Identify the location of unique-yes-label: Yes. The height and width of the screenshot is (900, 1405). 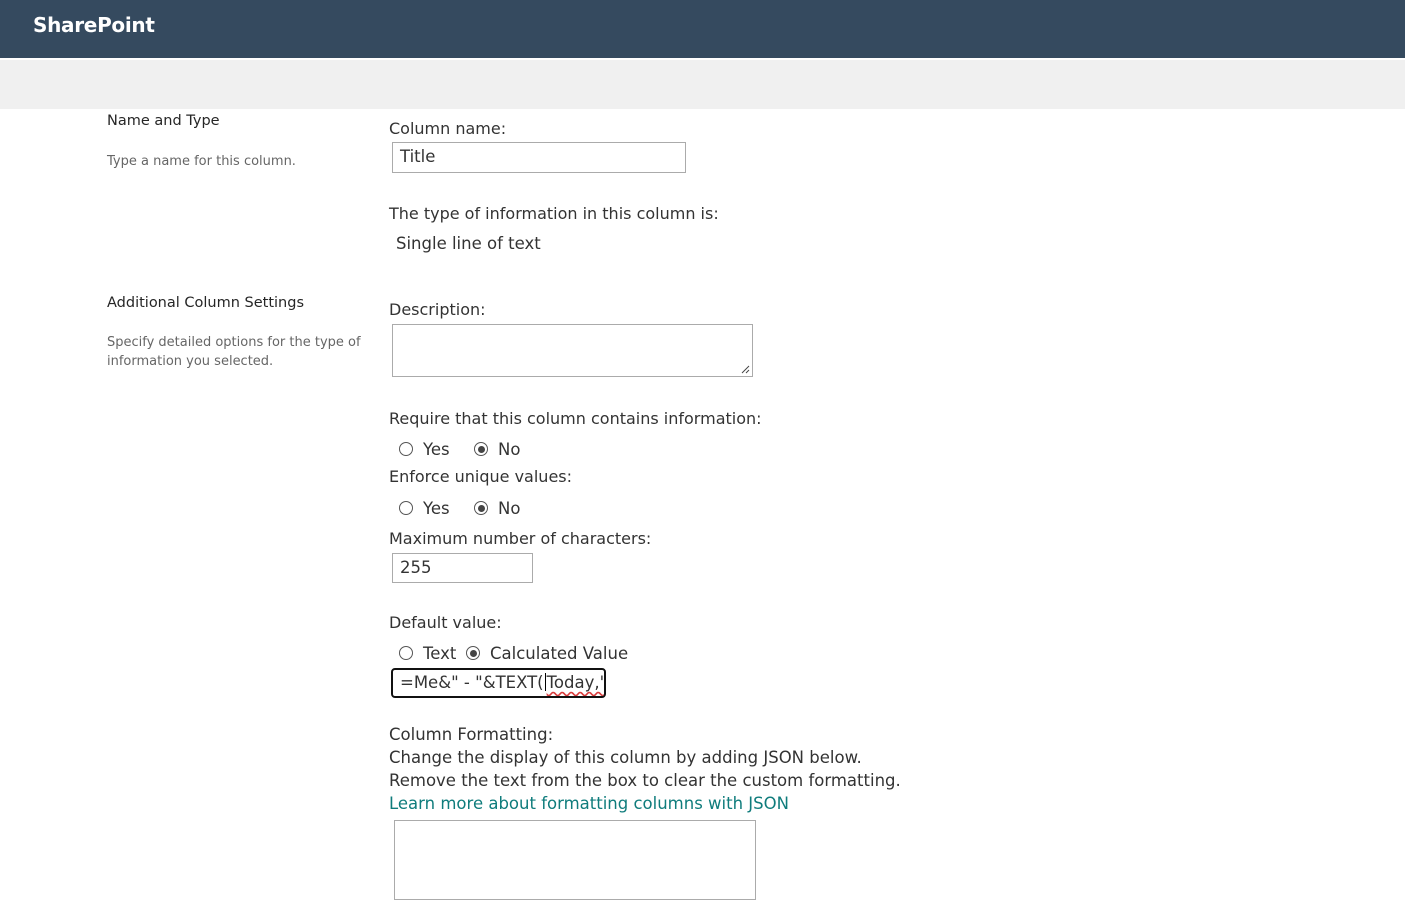
(436, 508).